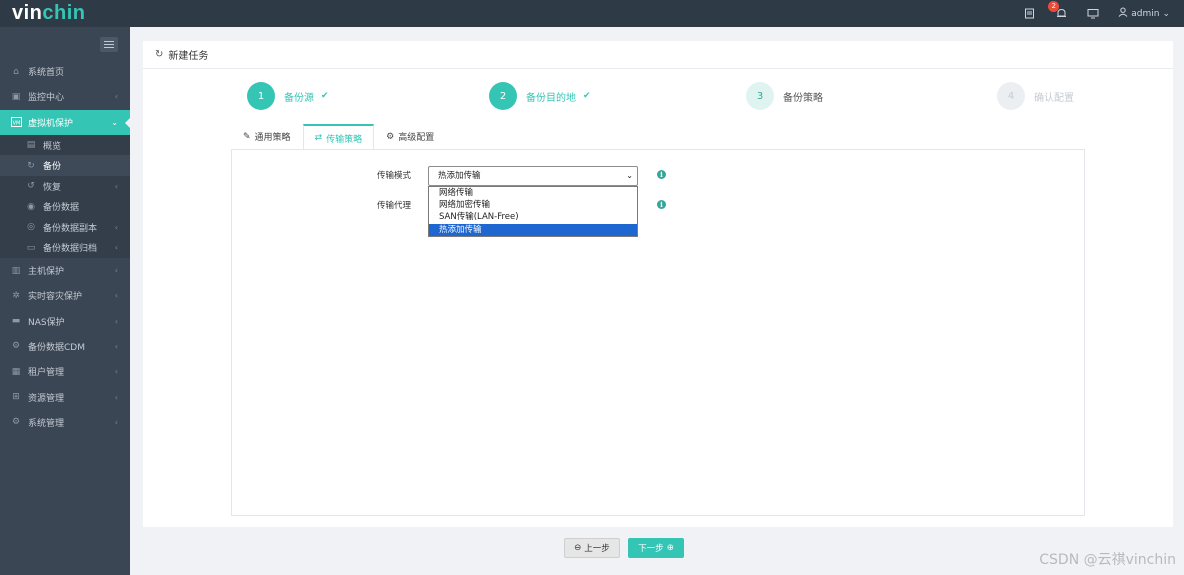 This screenshot has width=1184, height=575. What do you see at coordinates (56, 347) in the screenshot?
I see `sidebar-item-label: 备份数据CDM` at bounding box center [56, 347].